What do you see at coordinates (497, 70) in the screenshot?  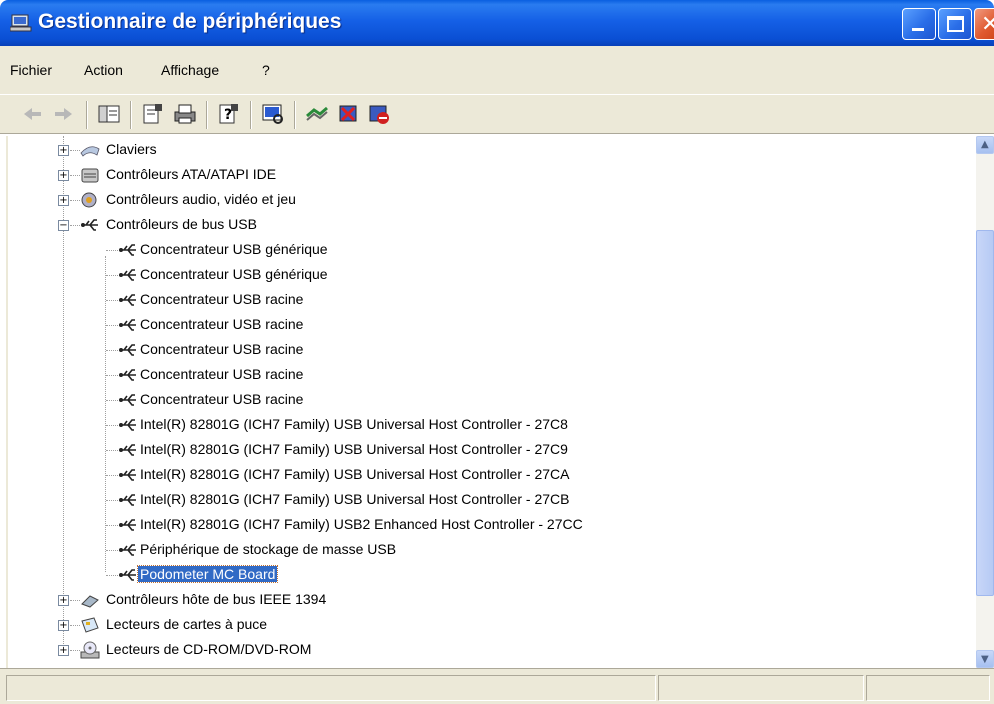 I see `menu-bar: Fichier Action Affichage ?` at bounding box center [497, 70].